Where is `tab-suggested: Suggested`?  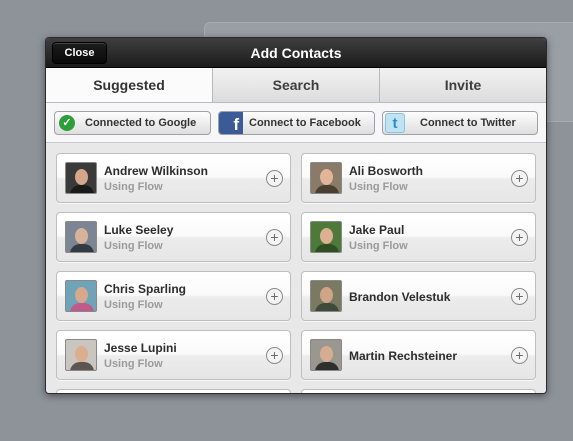 tab-suggested: Suggested is located at coordinates (129, 85).